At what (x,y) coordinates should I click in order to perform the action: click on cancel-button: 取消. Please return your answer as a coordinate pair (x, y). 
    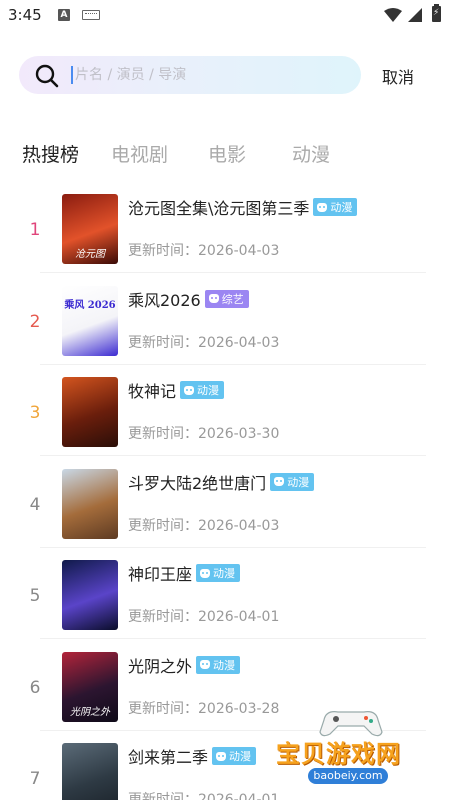
    Looking at the image, I should click on (398, 76).